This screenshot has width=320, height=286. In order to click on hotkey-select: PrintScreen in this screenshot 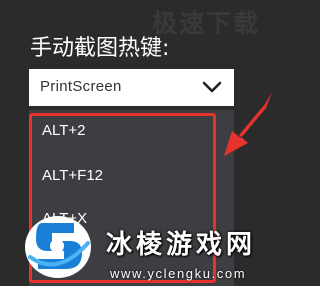, I will do `click(131, 87)`.